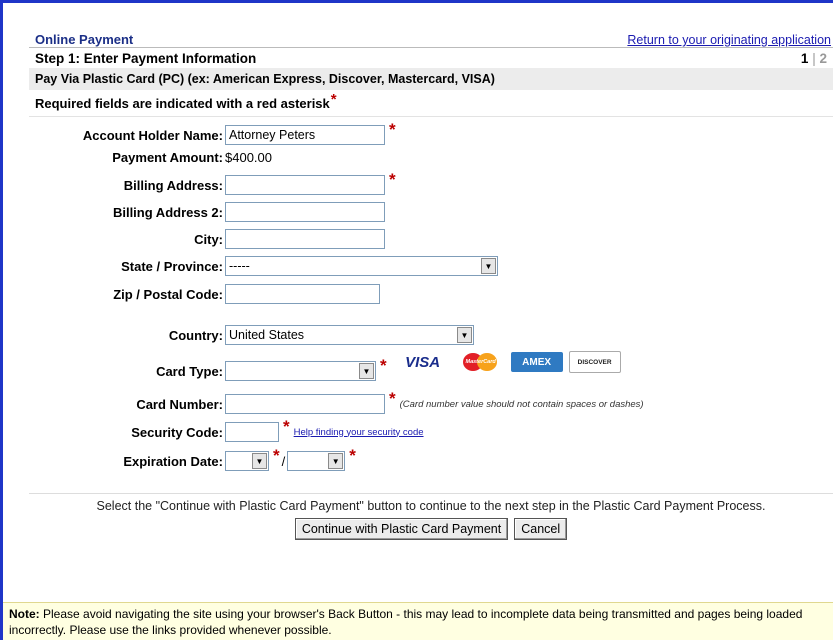 This screenshot has height=640, width=833. I want to click on zip-label: Zip / Postal Code:, so click(168, 294).